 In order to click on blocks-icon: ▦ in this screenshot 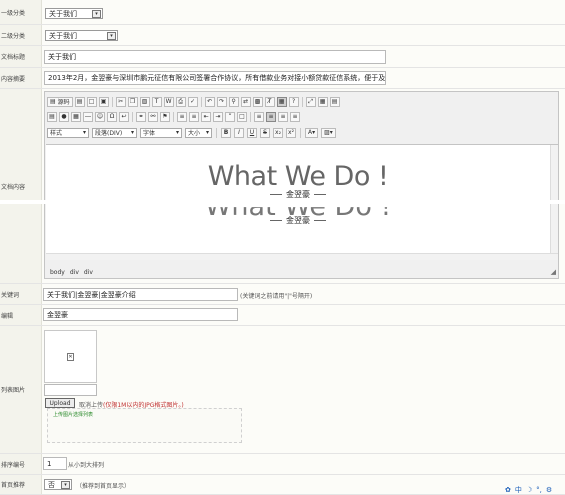, I will do `click(322, 101)`.